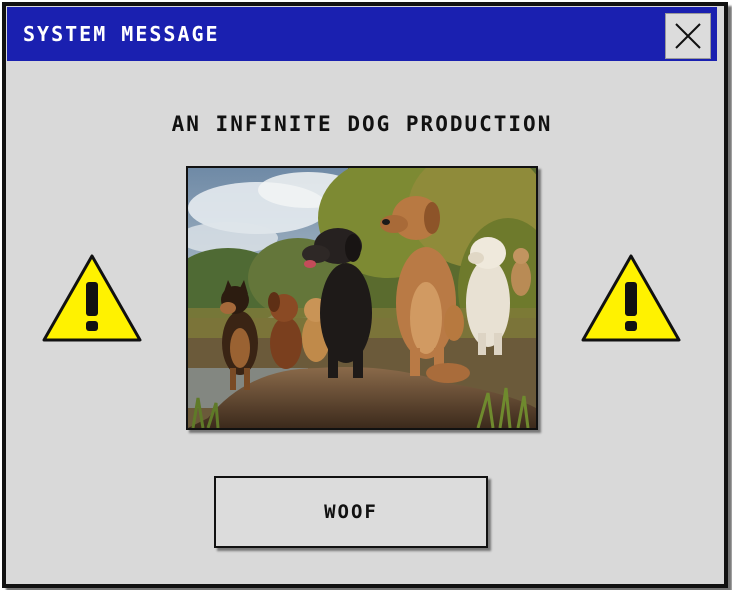  Describe the element at coordinates (362, 124) in the screenshot. I see `dialog-heading: AN INFINITE DOG PRODUCTION` at that location.